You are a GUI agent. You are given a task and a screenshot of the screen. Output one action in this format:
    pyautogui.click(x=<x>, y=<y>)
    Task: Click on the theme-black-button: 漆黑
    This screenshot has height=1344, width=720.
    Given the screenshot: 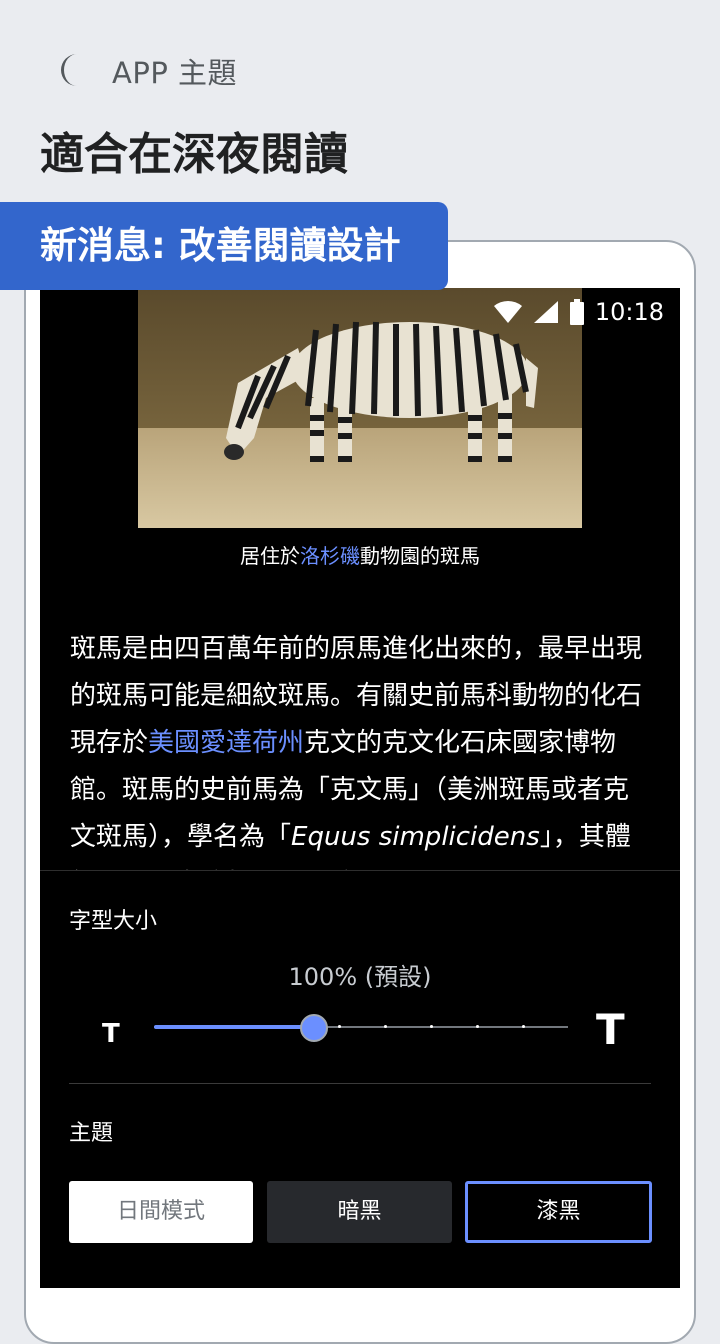 What is the action you would take?
    pyautogui.click(x=558, y=1212)
    